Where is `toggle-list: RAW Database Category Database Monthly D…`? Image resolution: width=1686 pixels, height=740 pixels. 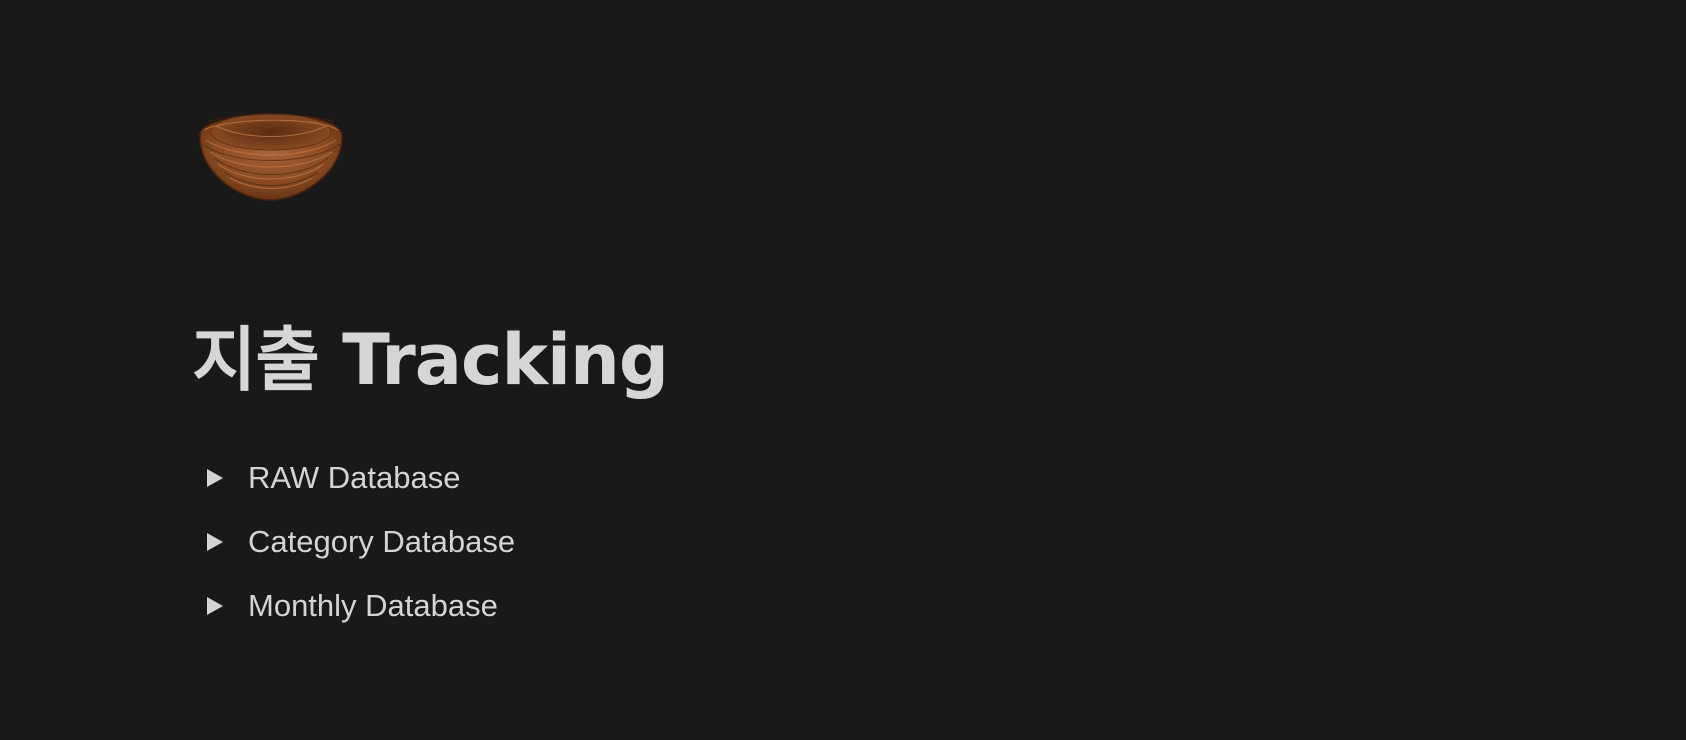
toggle-list: RAW Database Category Database Monthly D… is located at coordinates (357, 542).